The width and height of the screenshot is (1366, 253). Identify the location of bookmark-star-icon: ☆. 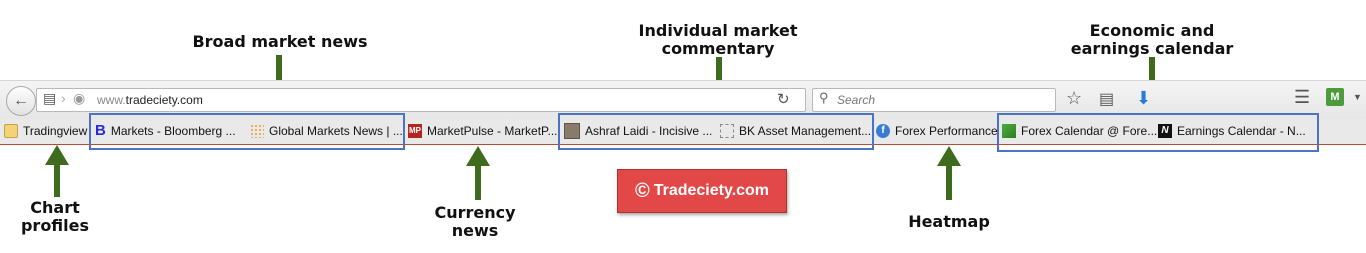
(1074, 98).